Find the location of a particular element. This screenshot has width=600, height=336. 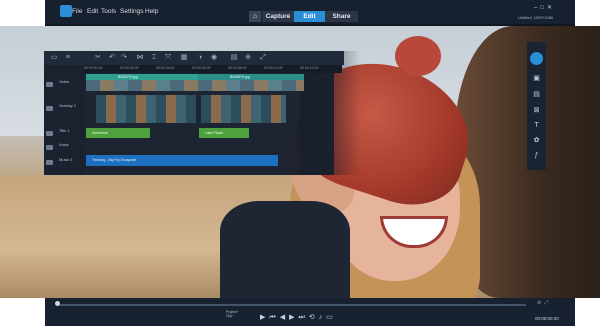

split-icon: ⋈ is located at coordinates (140, 58).